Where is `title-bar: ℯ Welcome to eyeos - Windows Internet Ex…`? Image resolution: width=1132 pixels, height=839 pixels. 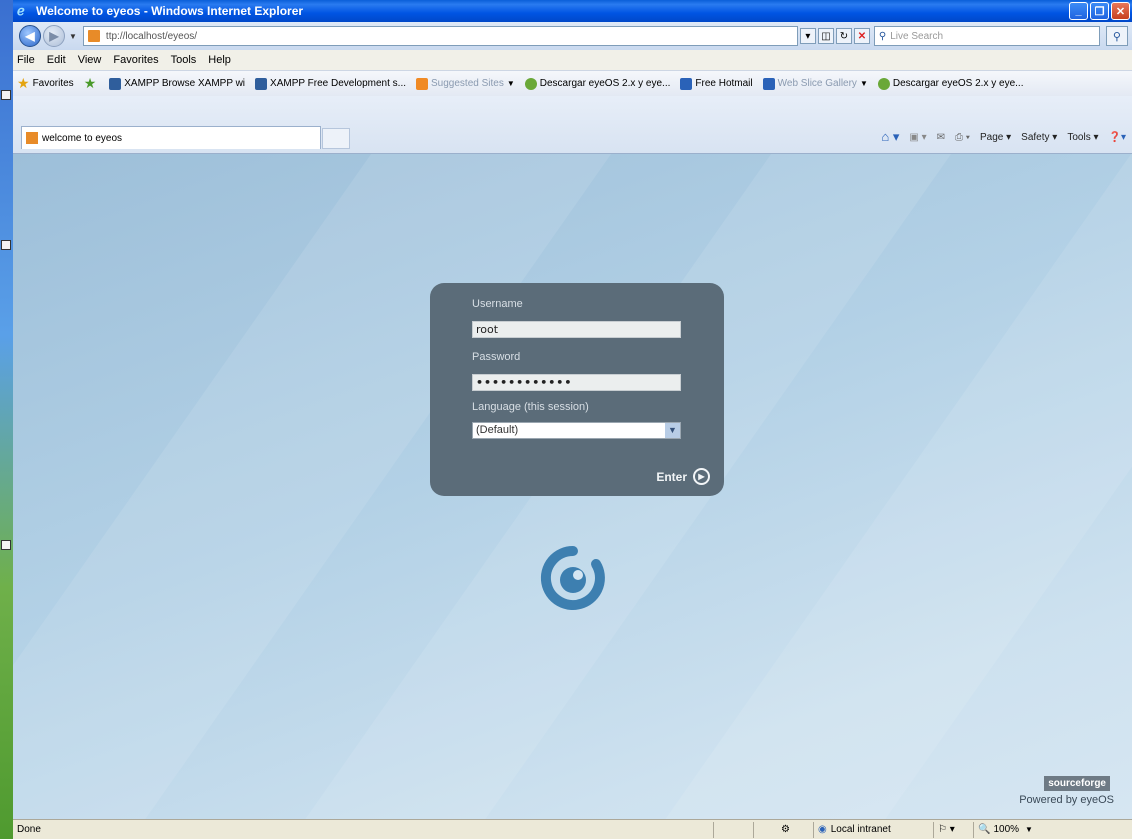
title-bar: ℯ Welcome to eyeos - Windows Internet Ex… is located at coordinates (572, 11).